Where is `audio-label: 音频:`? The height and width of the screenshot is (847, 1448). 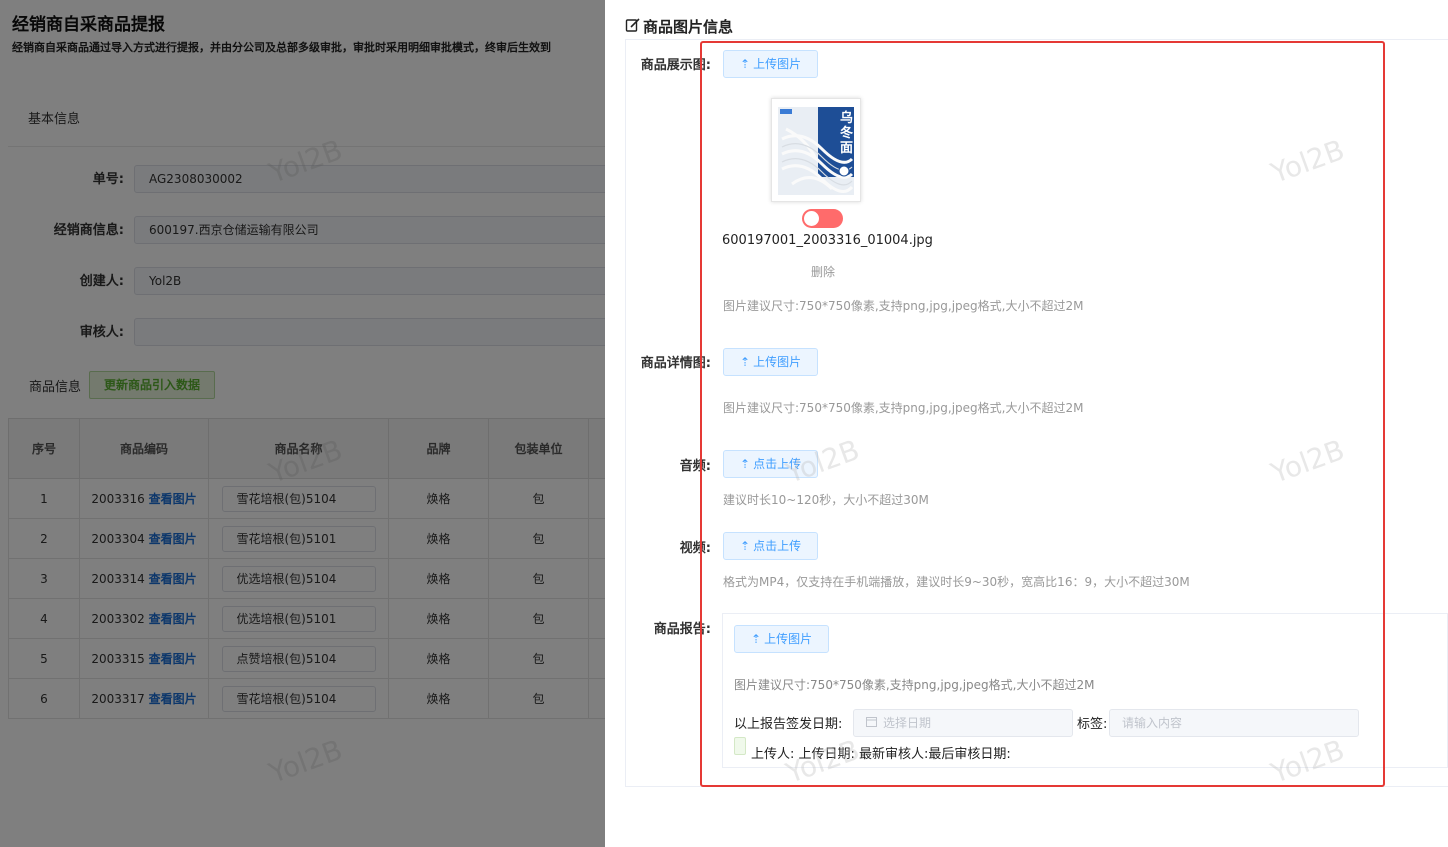 audio-label: 音频: is located at coordinates (695, 466).